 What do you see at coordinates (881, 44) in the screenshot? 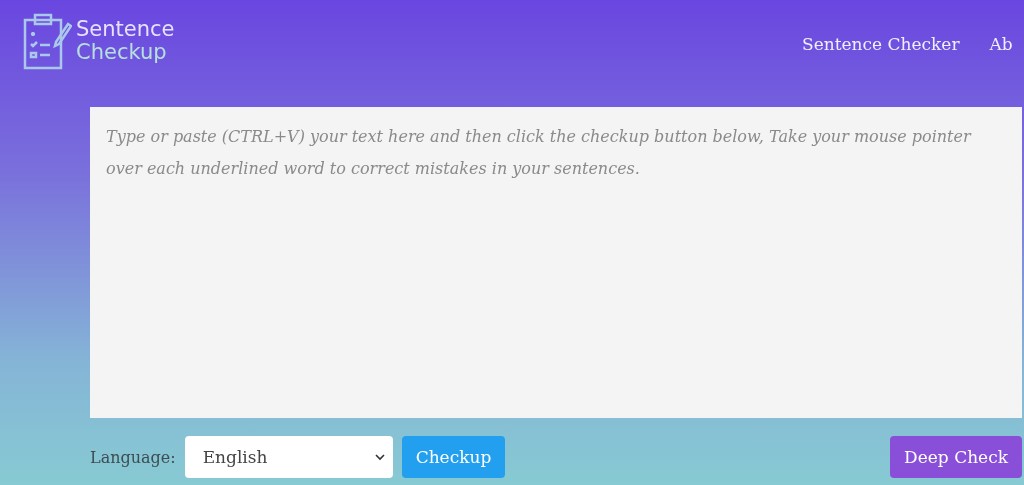
I see `nav-link: Sentence Checker` at bounding box center [881, 44].